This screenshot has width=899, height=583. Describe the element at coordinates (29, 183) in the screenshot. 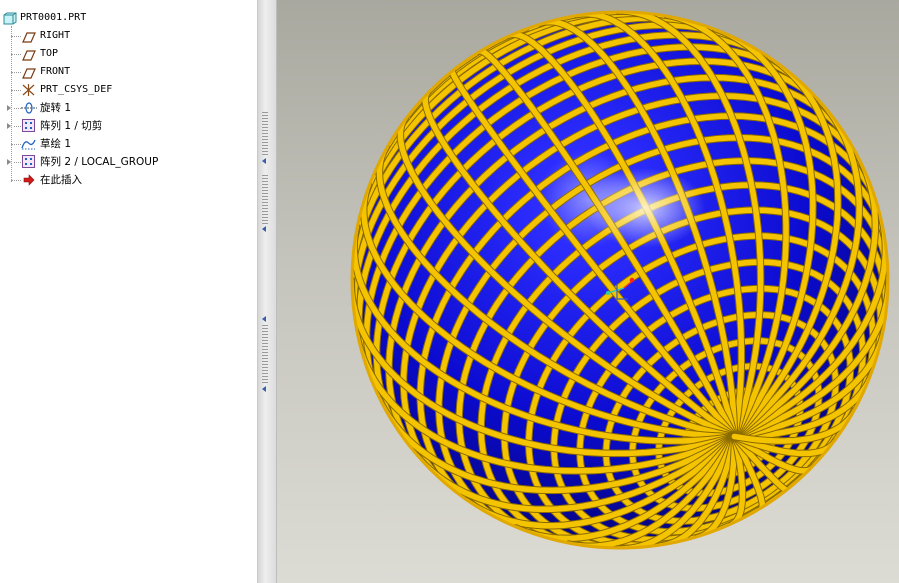

I see `insert-here-arrow-icon` at that location.